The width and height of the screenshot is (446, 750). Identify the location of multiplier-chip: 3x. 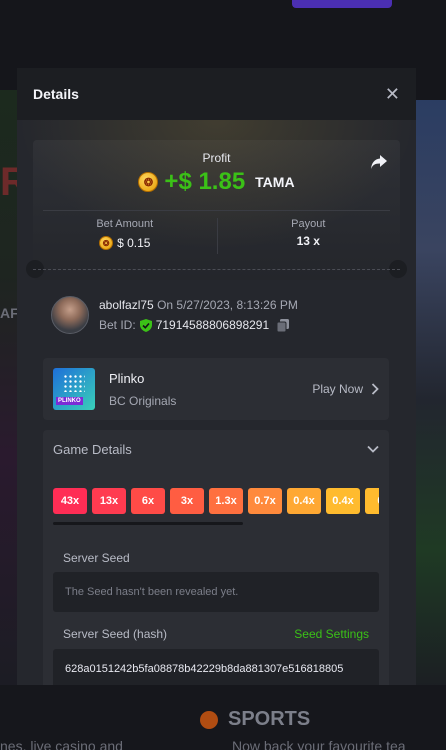
(187, 501).